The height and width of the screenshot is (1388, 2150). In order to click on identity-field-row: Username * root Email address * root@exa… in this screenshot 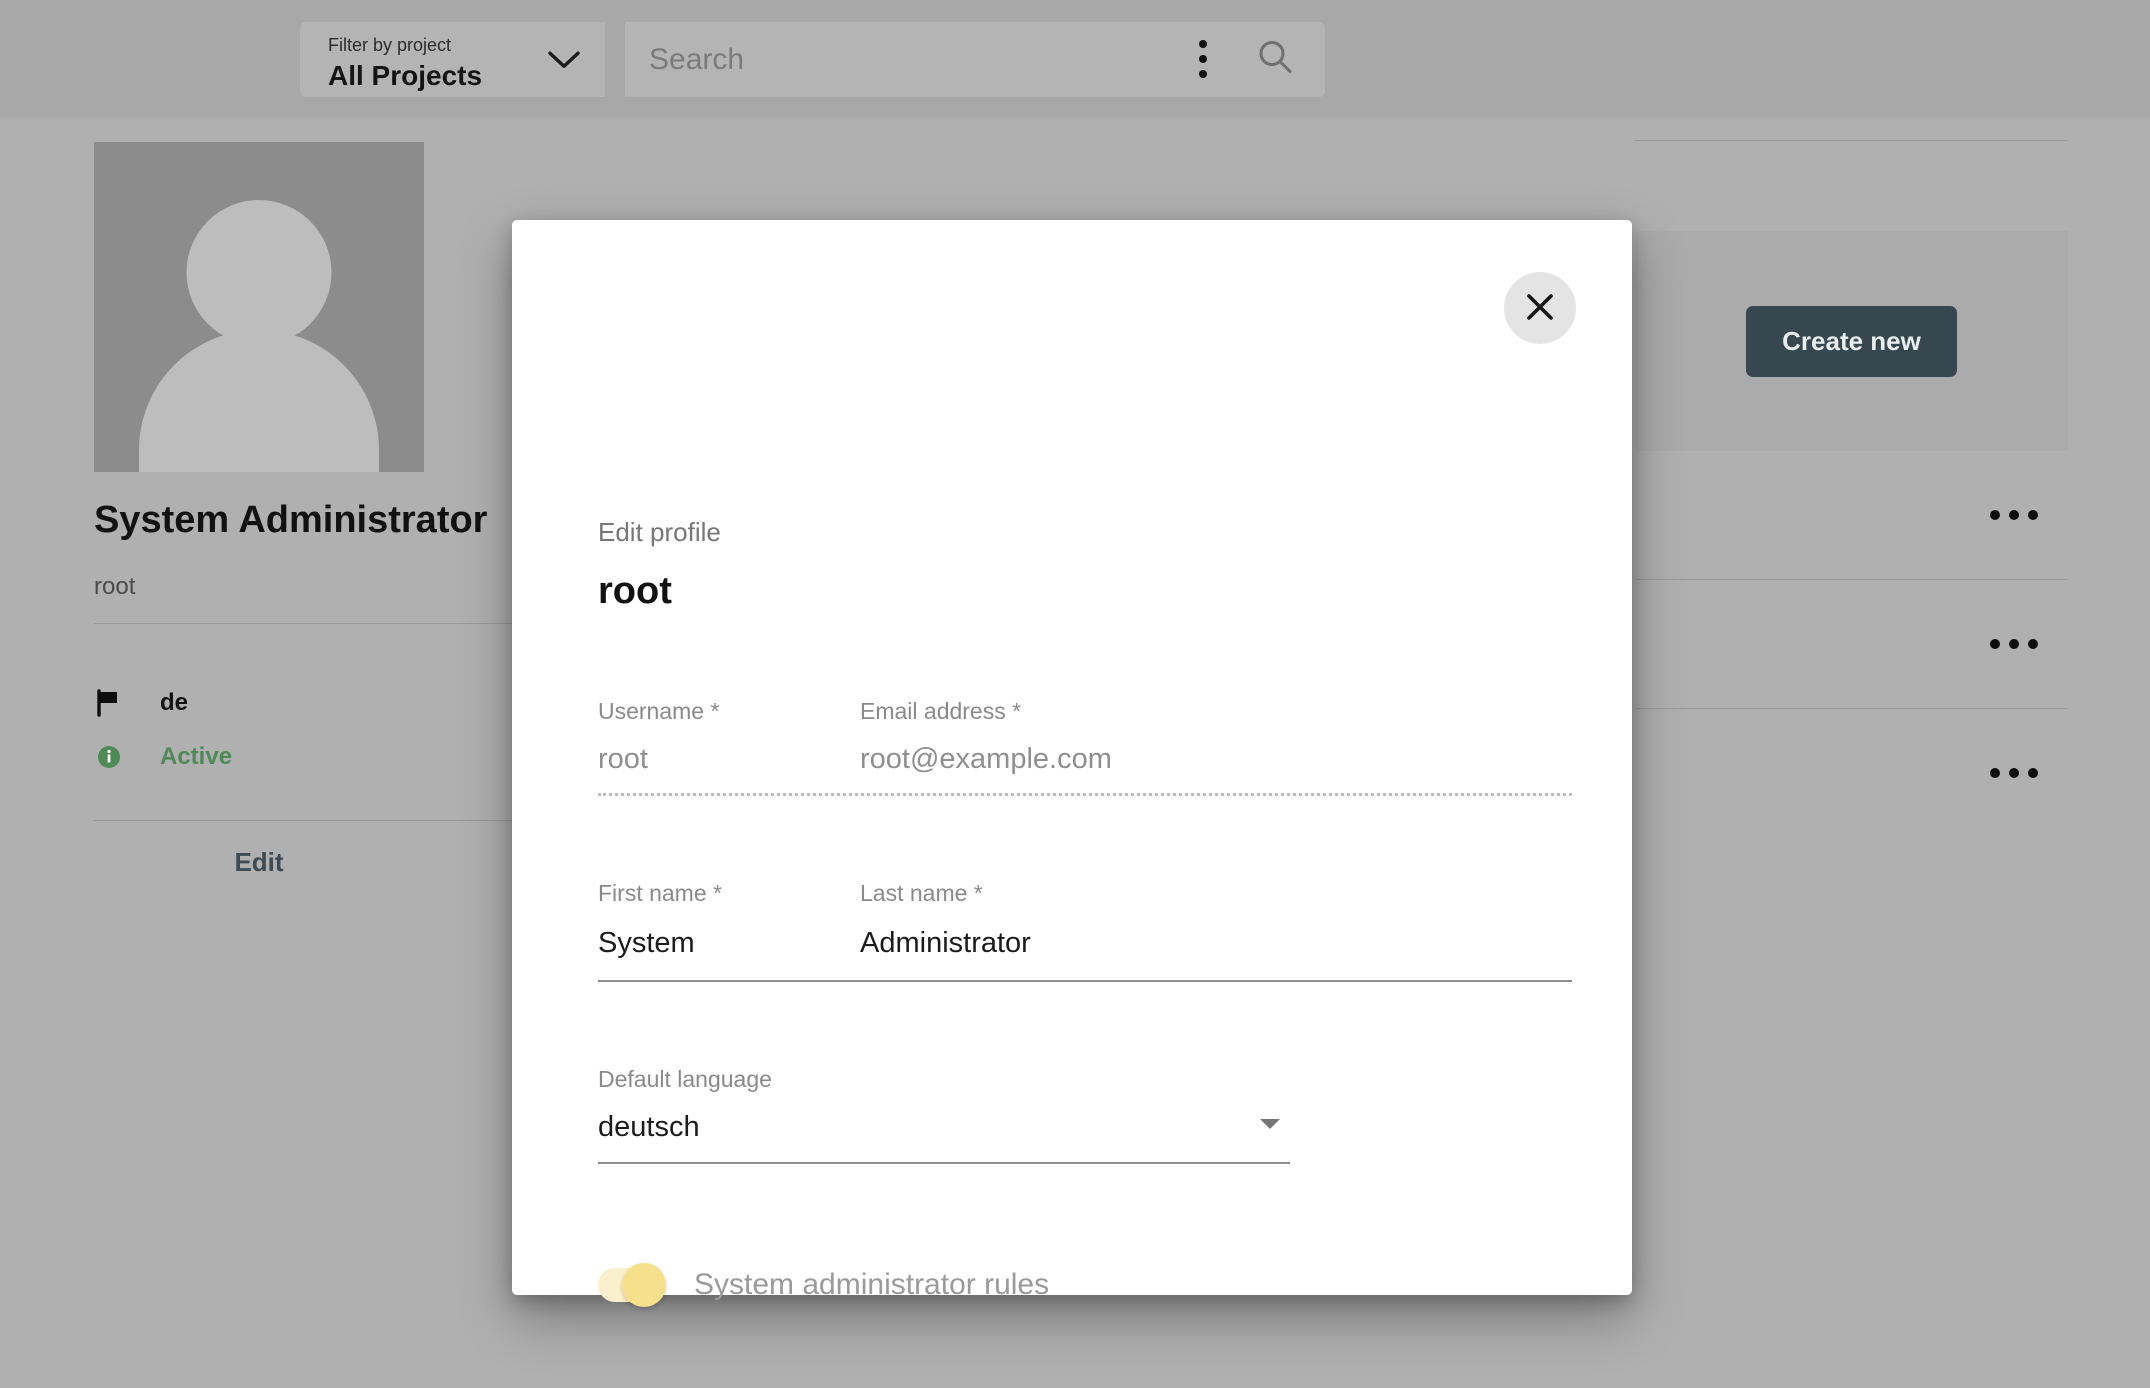, I will do `click(1085, 748)`.